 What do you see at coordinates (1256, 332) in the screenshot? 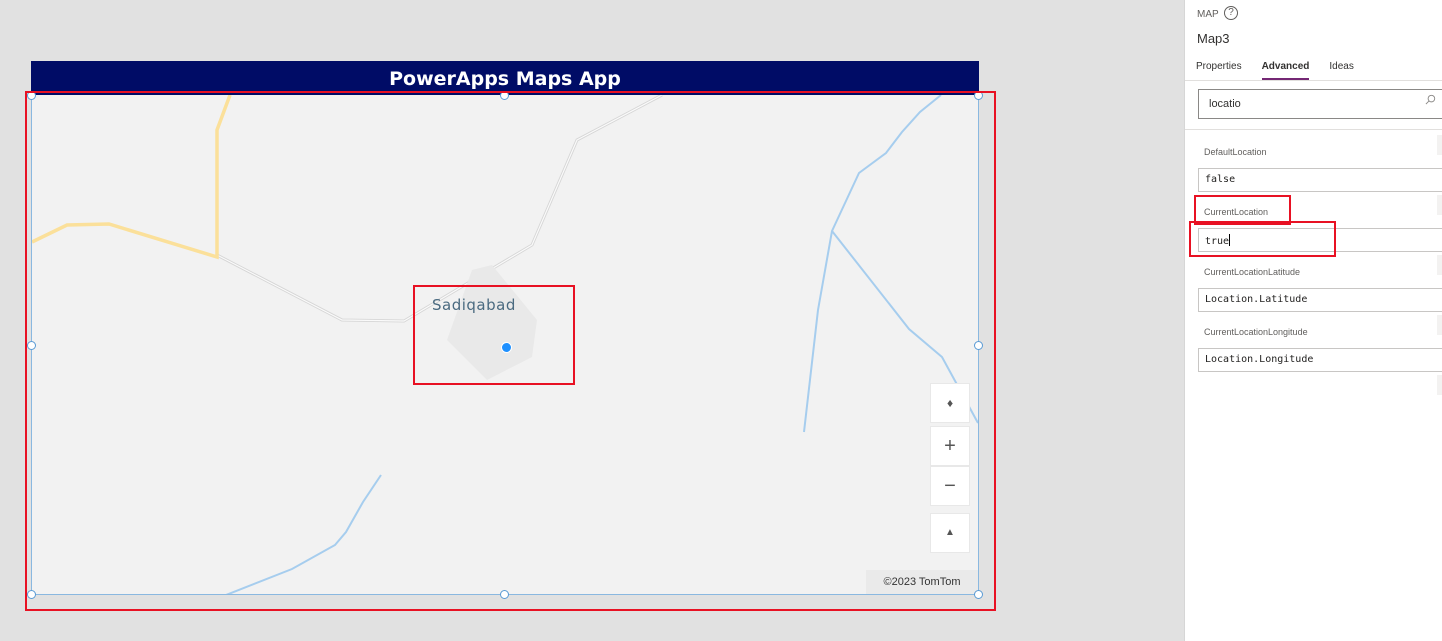
I see `prop-label-currentlocationlongitude: CurrentLocationLongitude` at bounding box center [1256, 332].